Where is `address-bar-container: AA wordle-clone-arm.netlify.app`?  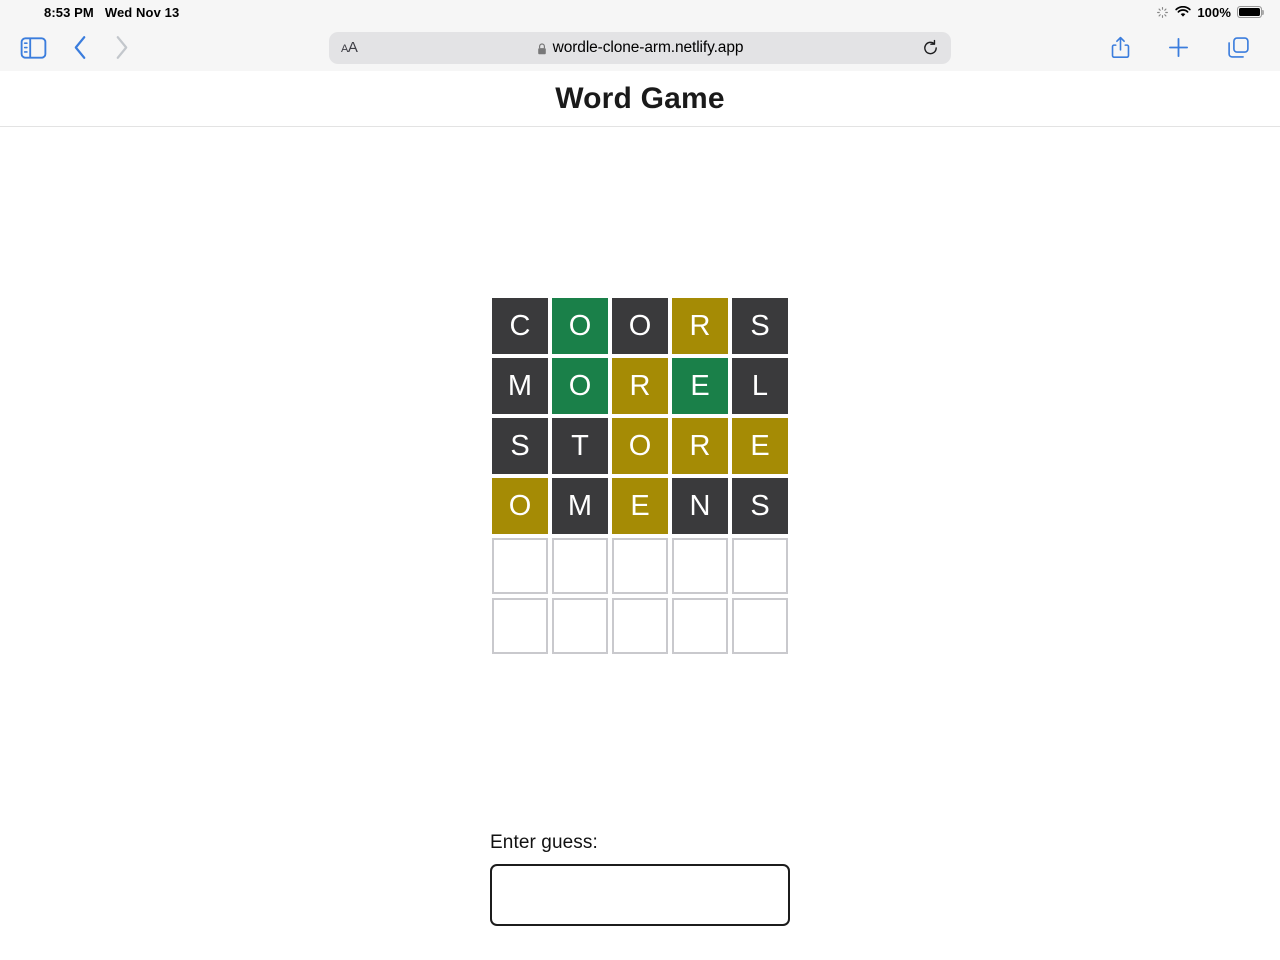 address-bar-container: AA wordle-clone-arm.netlify.app is located at coordinates (640, 47).